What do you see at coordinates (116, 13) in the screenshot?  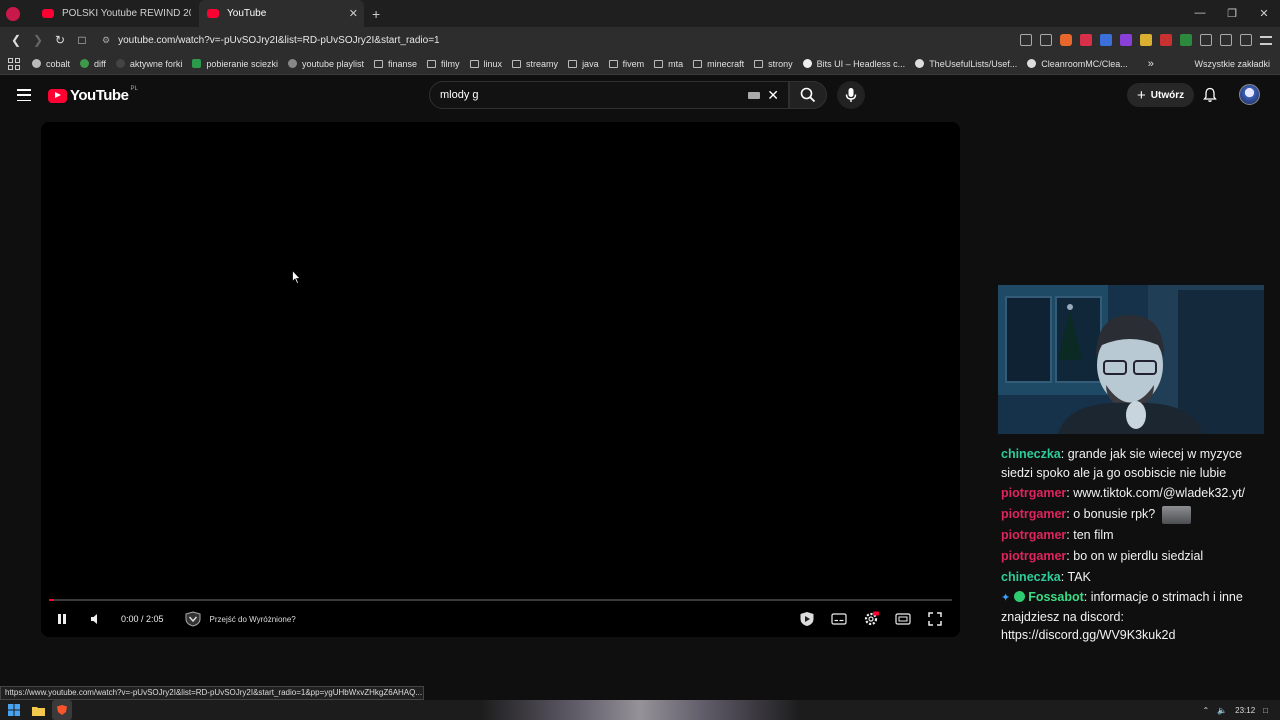 I see `tab-rewind: POLSKI Youtube REWIND 2025 - You` at bounding box center [116, 13].